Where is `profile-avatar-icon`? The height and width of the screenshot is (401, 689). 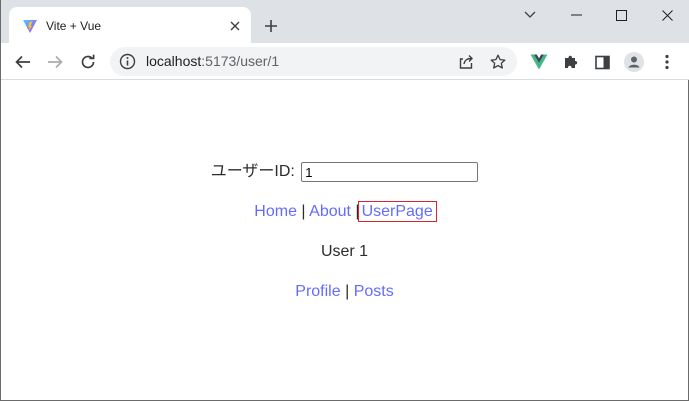 profile-avatar-icon is located at coordinates (634, 62).